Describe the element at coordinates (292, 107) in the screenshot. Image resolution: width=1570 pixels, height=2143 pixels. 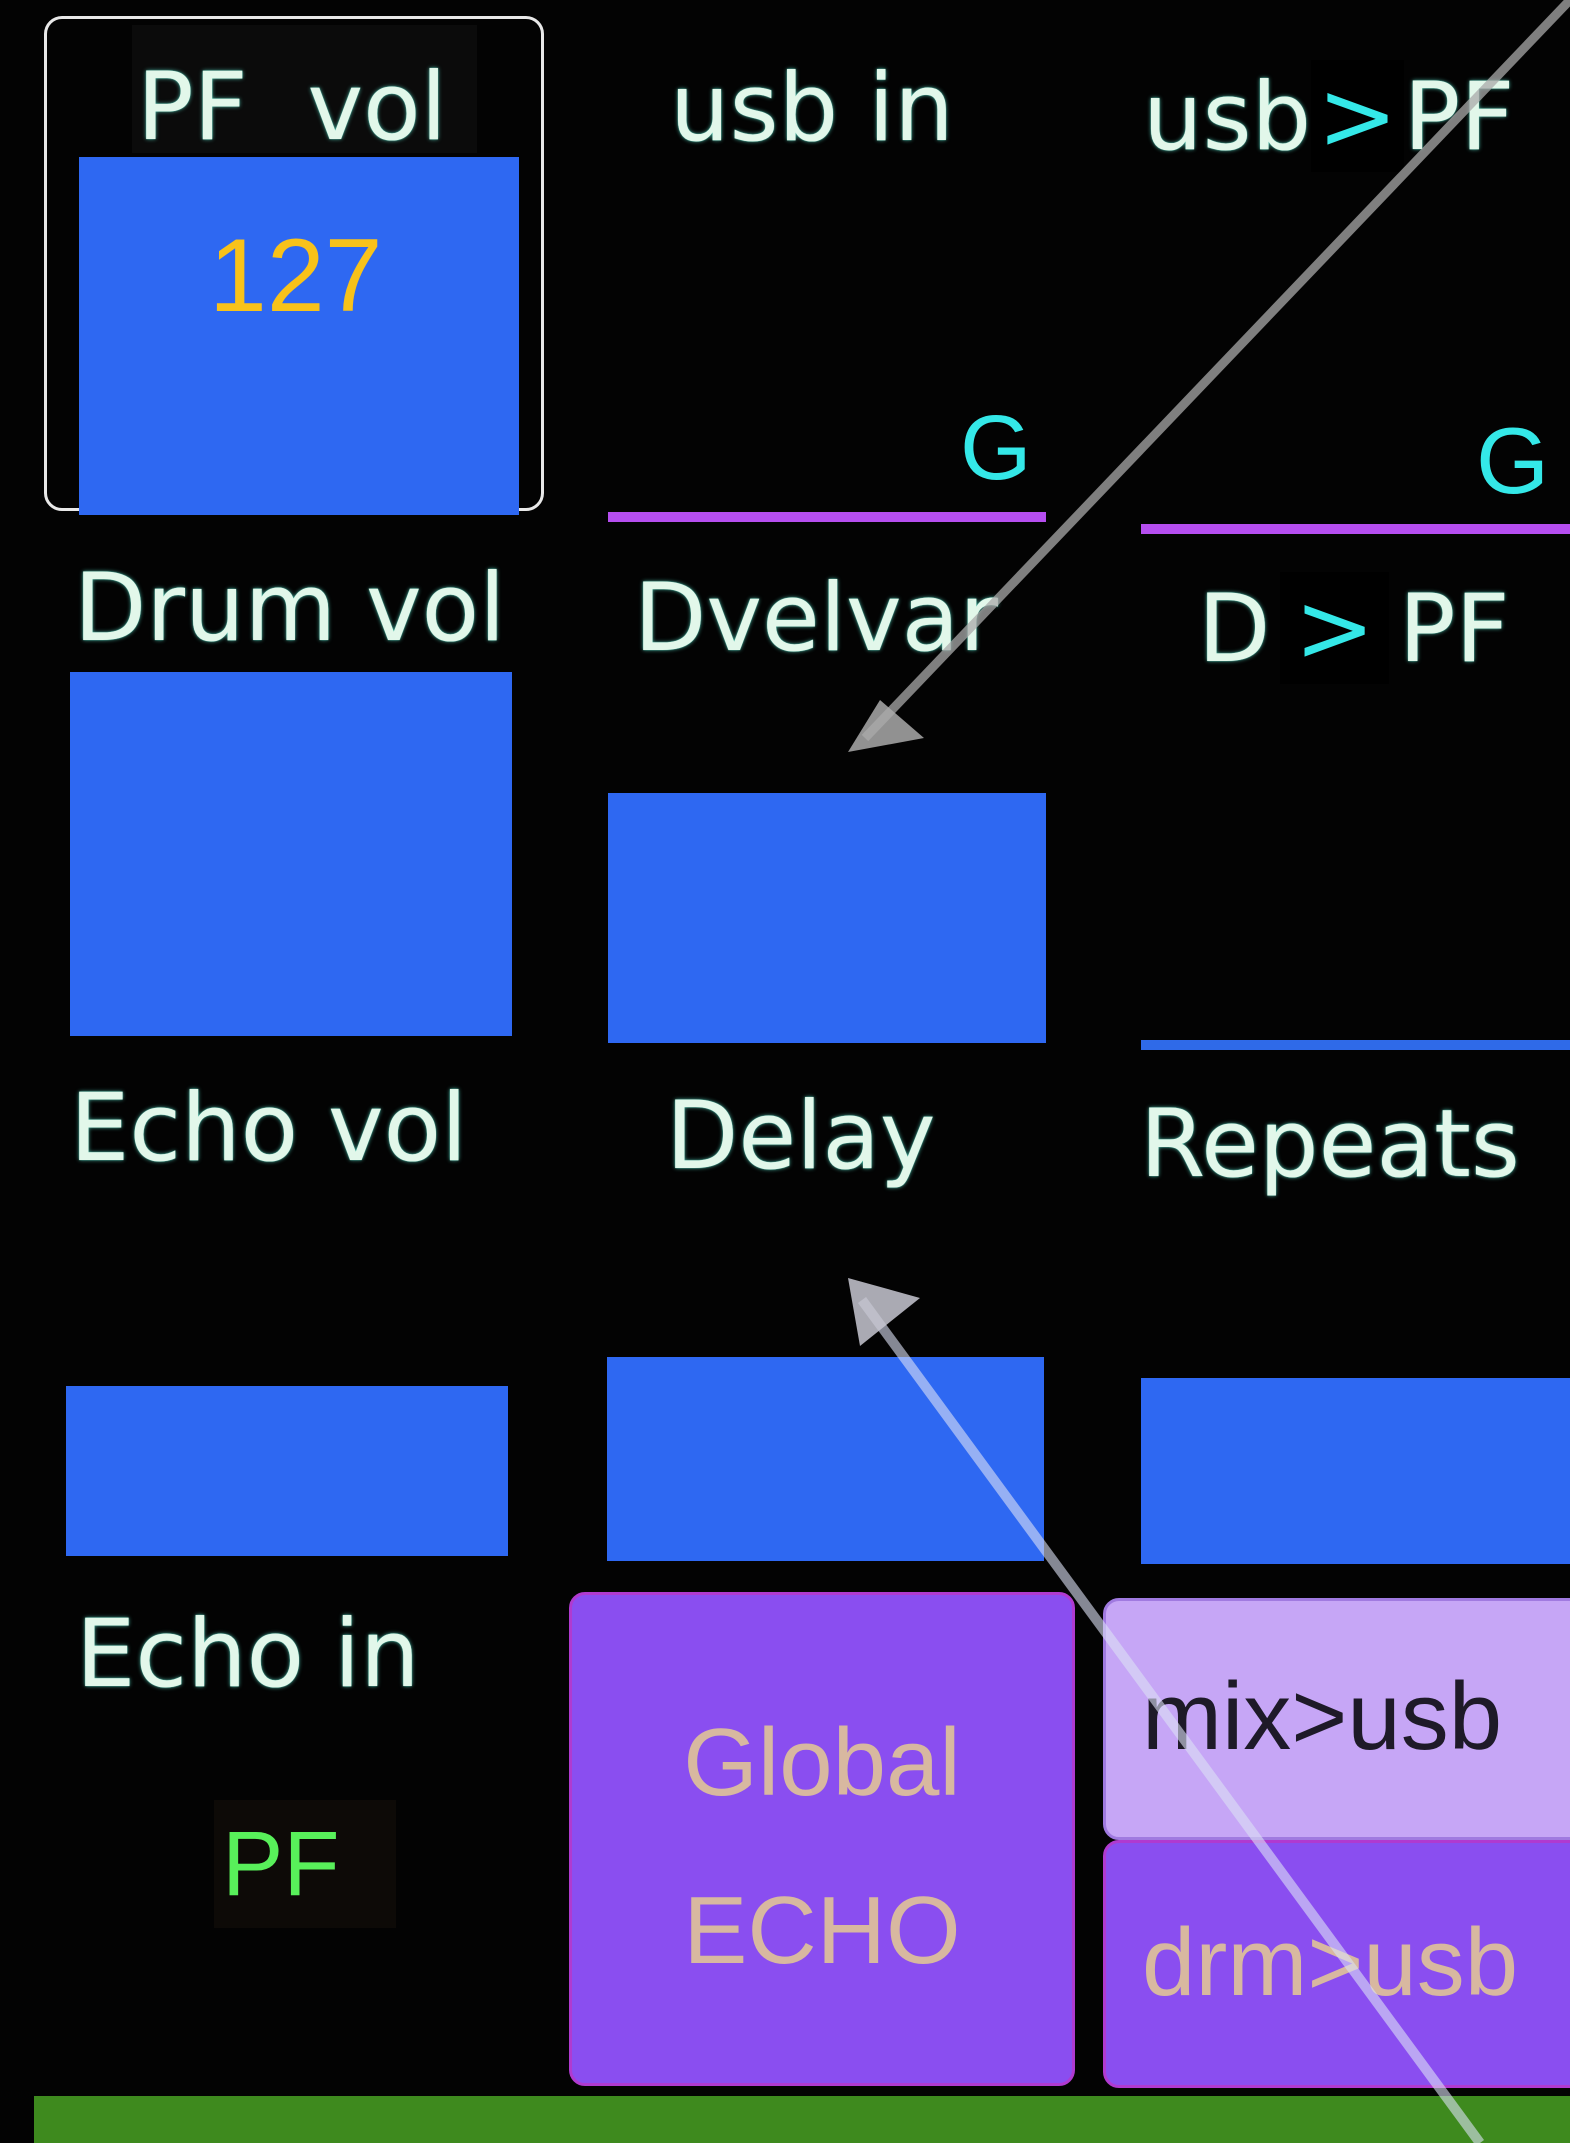
I see `pf-vol-label: PF vol` at that location.